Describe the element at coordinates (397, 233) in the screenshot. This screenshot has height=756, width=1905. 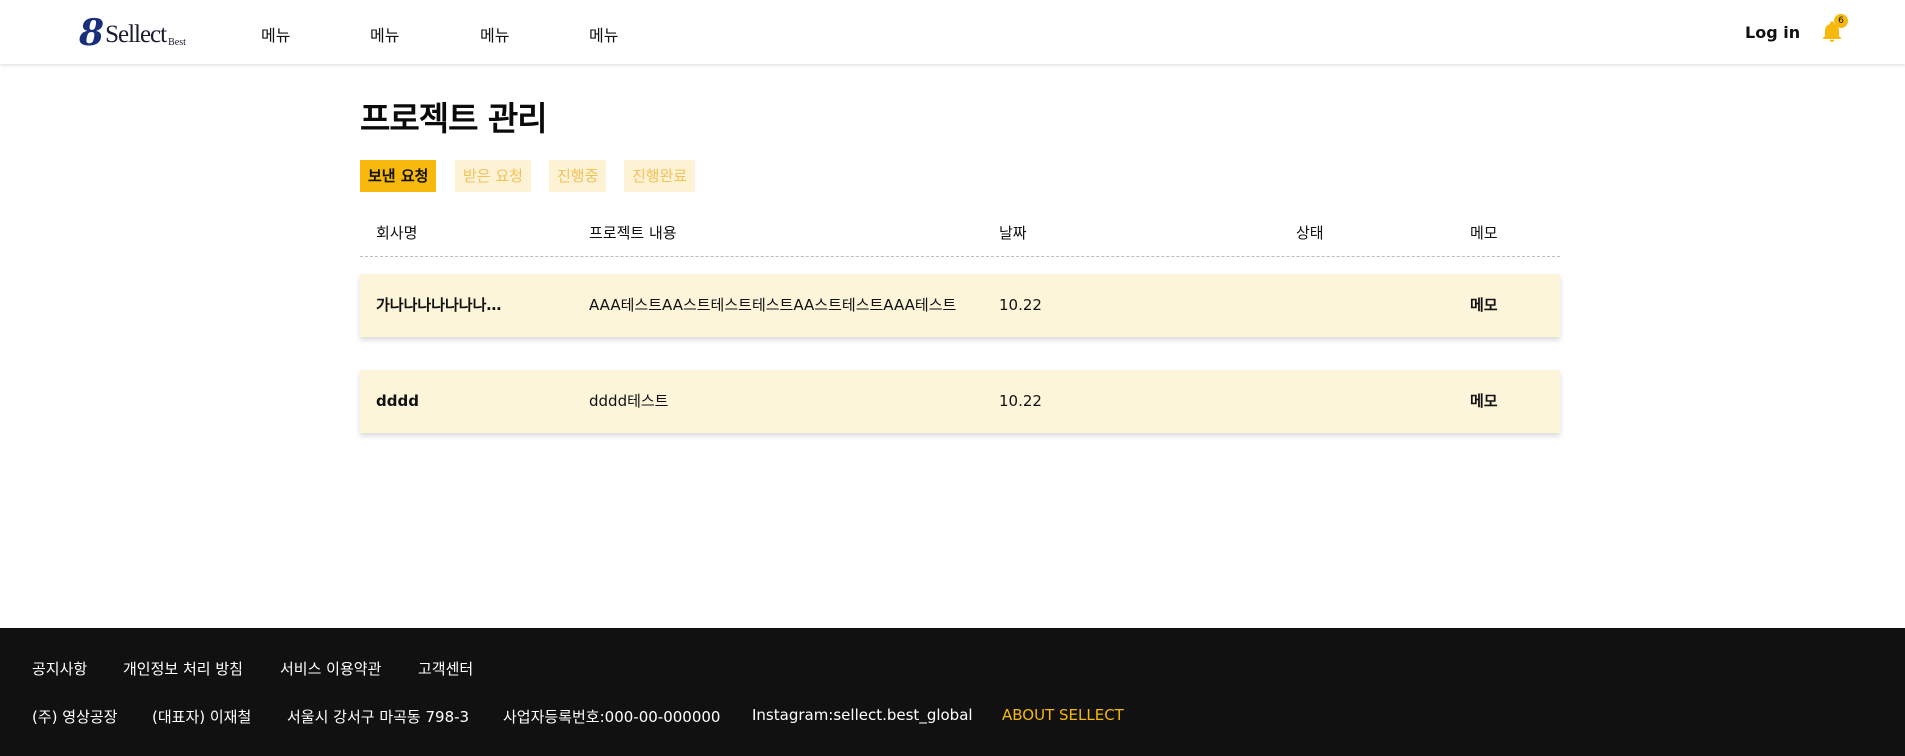
I see `column-header-company: 회사명` at that location.